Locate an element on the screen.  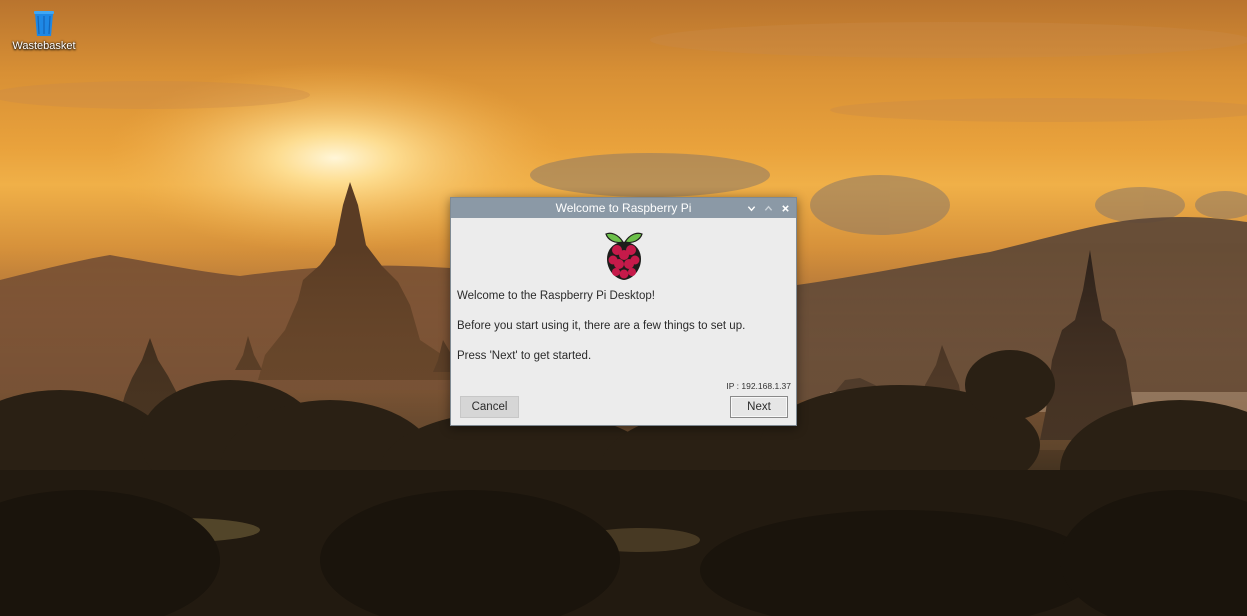
maximize-button is located at coordinates (768, 208).